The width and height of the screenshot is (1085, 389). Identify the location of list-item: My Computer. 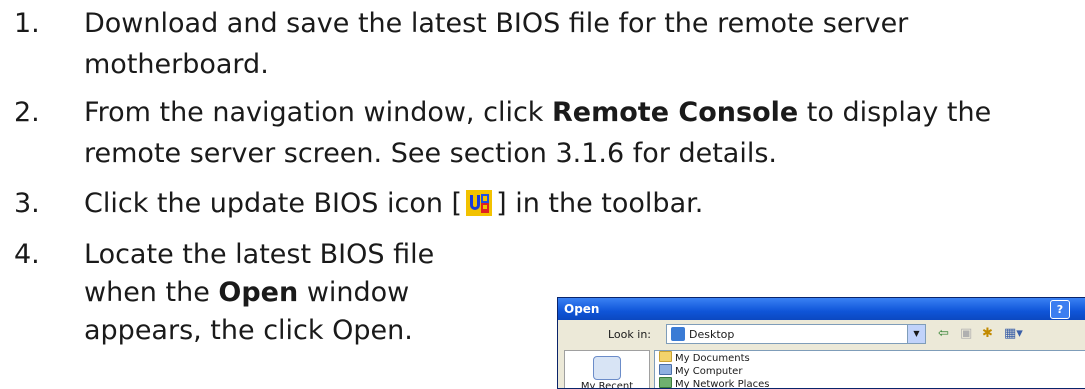
(870, 370).